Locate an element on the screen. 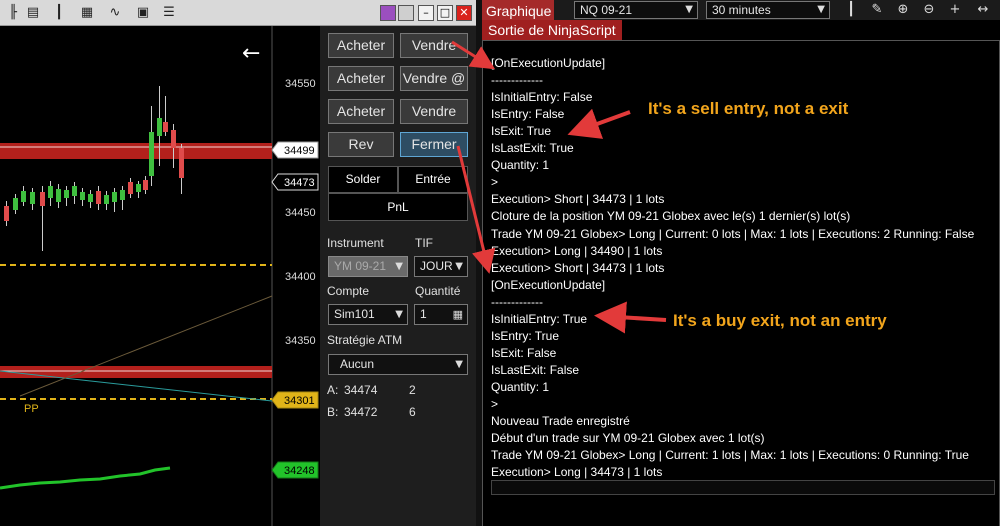 This screenshot has width=1000, height=526. marker-red-high: 34499 is located at coordinates (295, 150).